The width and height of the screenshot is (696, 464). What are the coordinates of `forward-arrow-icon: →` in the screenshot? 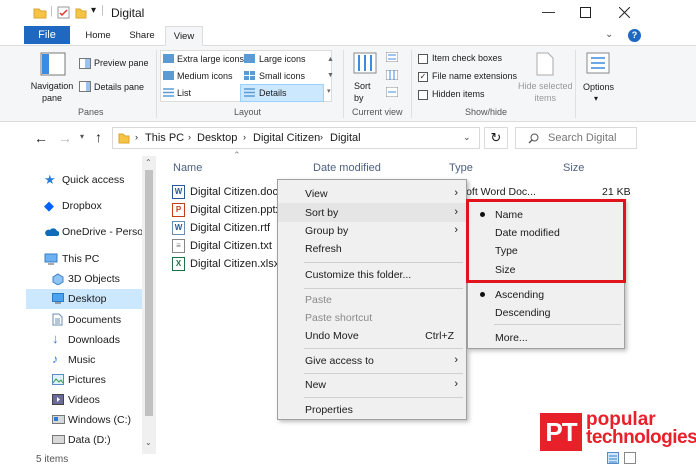 It's located at (65, 138).